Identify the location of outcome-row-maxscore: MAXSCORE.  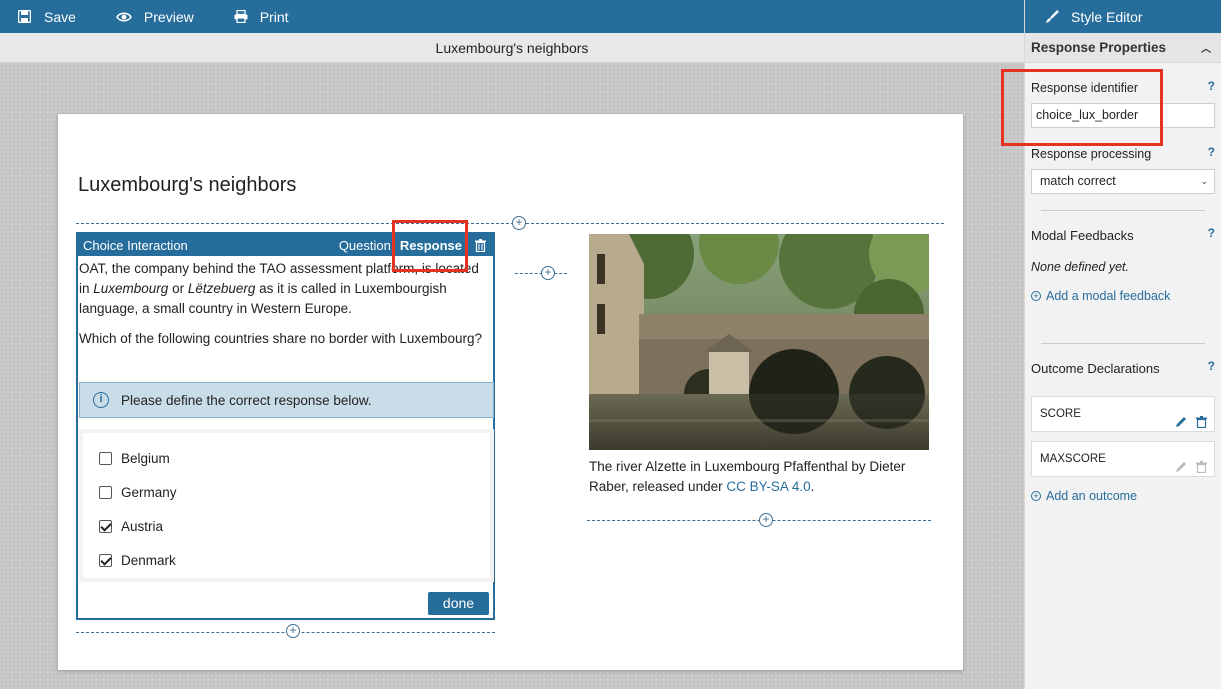
(1123, 459).